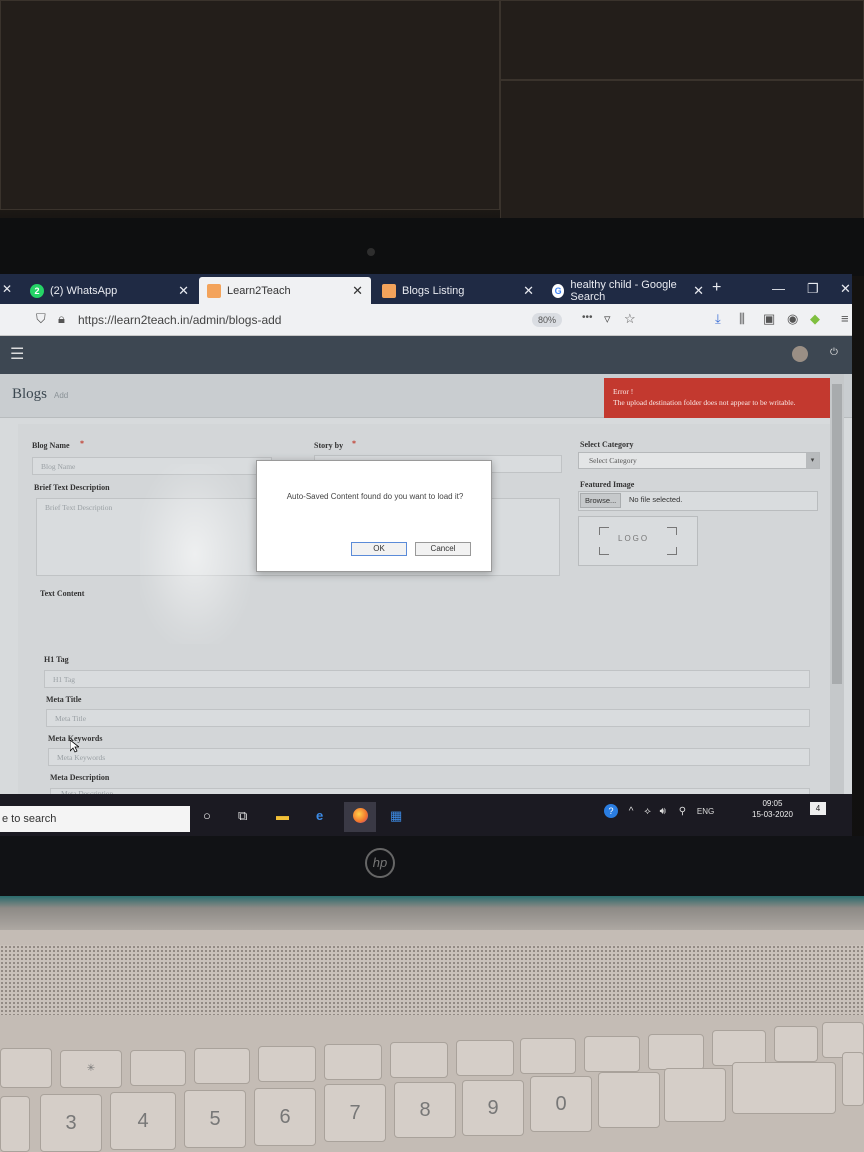  What do you see at coordinates (95, 819) in the screenshot?
I see `taskbar-search-input: e to search` at bounding box center [95, 819].